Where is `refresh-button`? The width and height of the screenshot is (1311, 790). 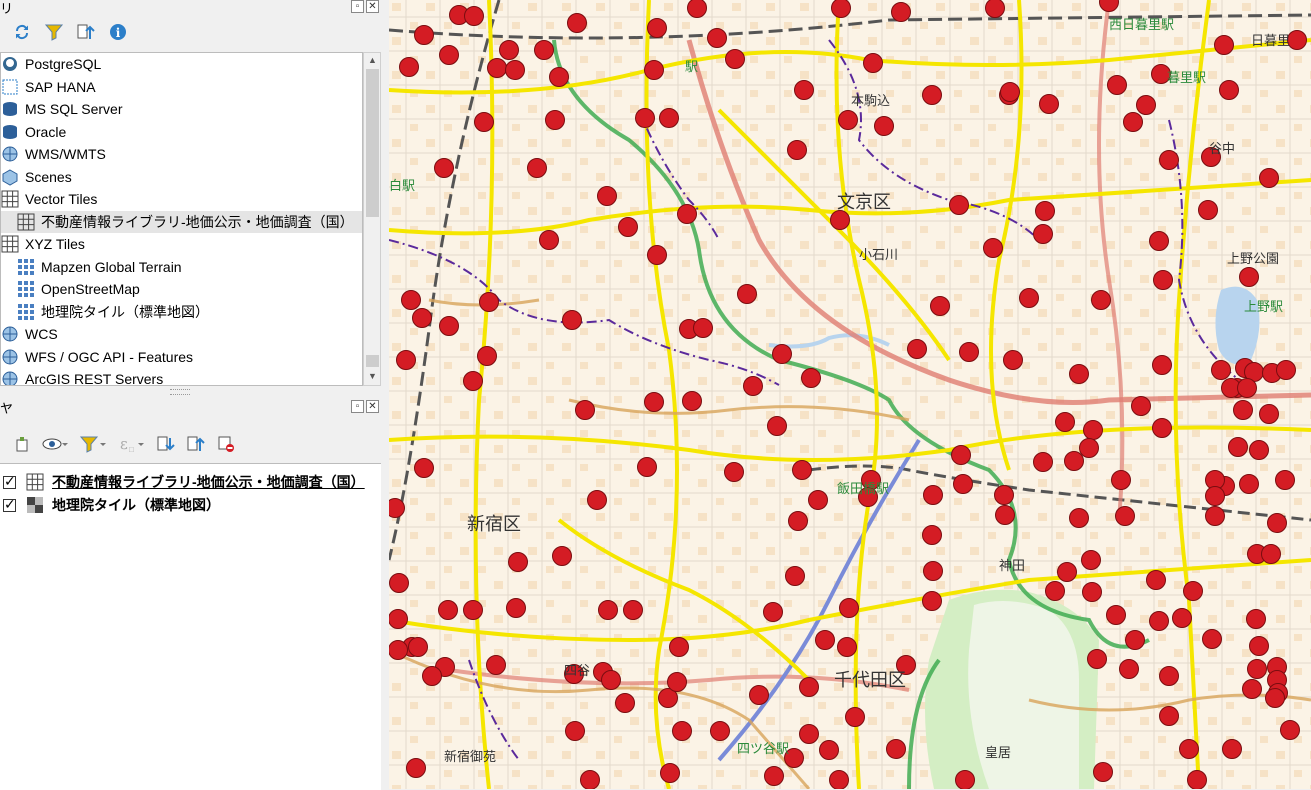 refresh-button is located at coordinates (22, 32).